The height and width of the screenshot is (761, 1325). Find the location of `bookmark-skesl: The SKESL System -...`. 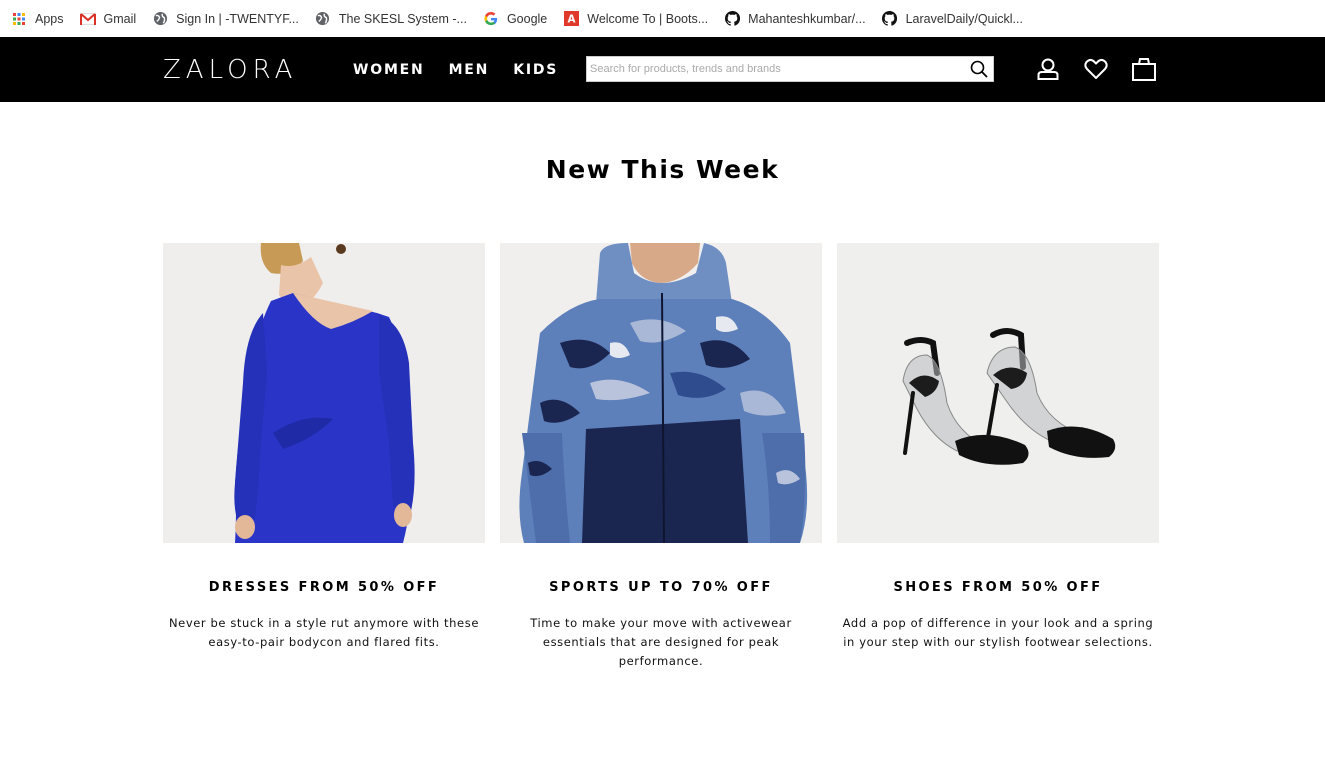

bookmark-skesl: The SKESL System -... is located at coordinates (391, 19).